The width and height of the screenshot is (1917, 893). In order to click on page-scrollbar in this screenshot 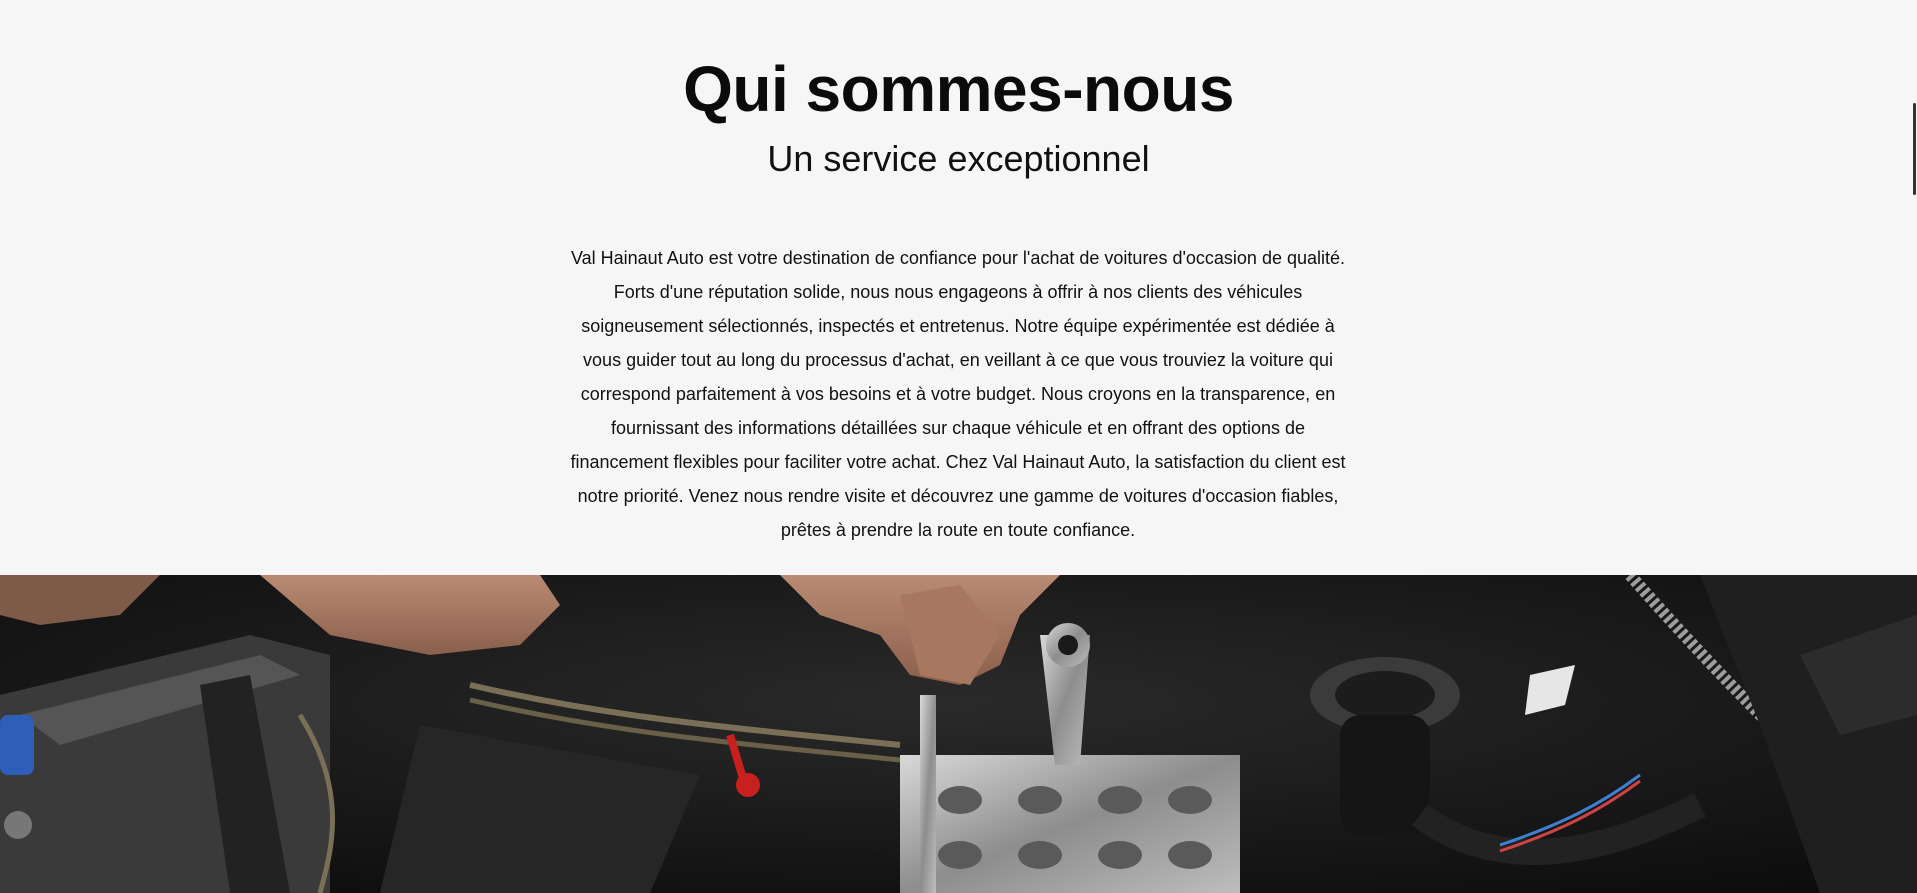, I will do `click(1914, 446)`.